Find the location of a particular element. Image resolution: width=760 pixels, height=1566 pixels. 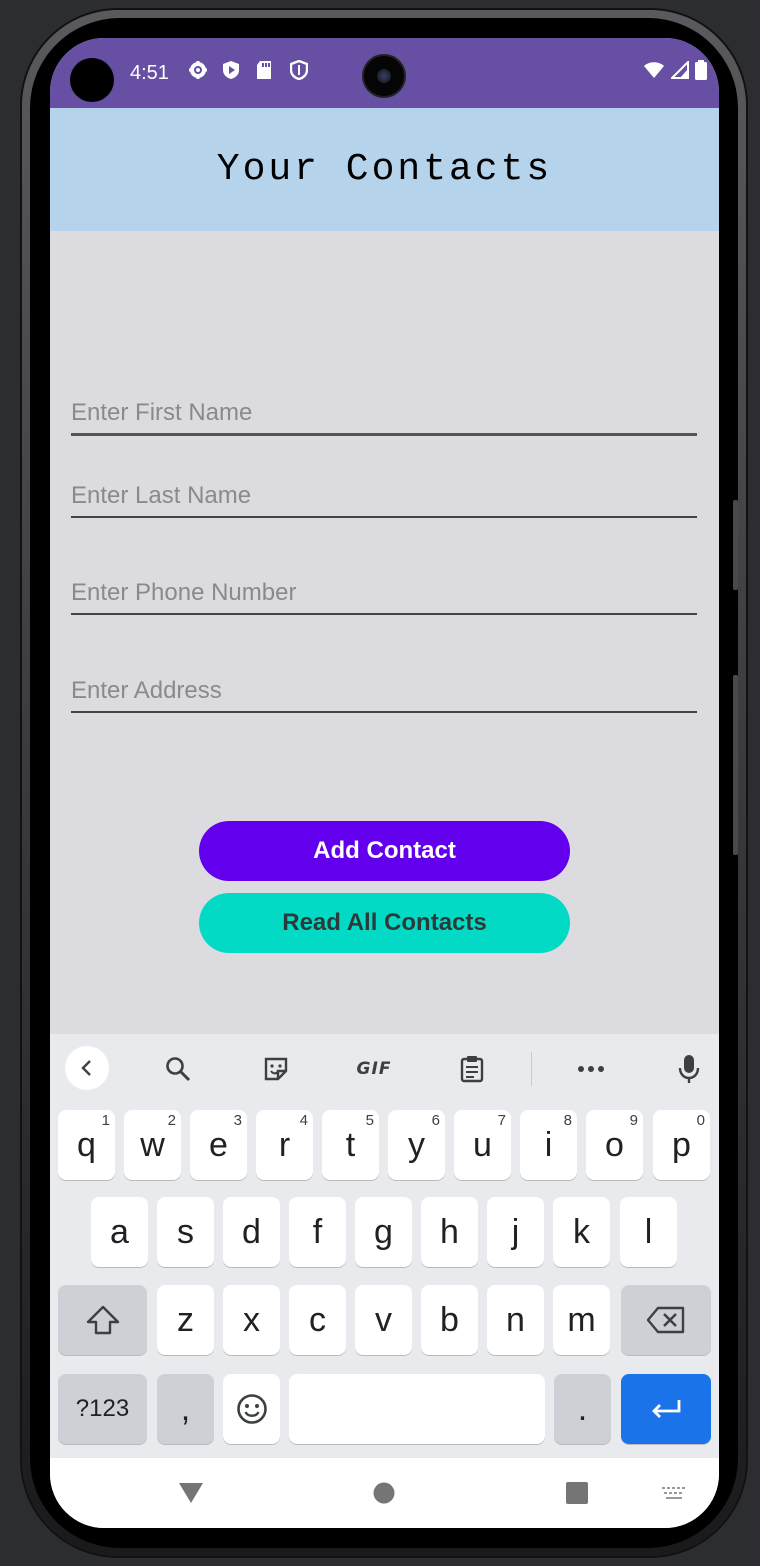

key-t-hint: 5 is located at coordinates (369, 1120).